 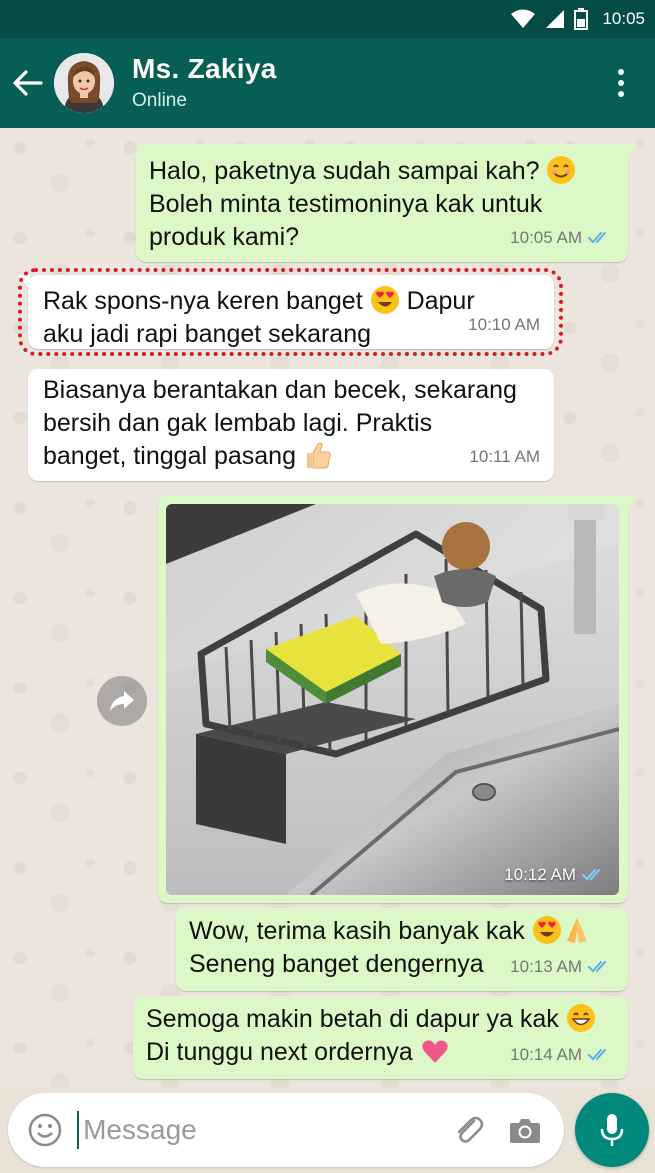 What do you see at coordinates (561, 170) in the screenshot?
I see `smiling-face-emoji-icon` at bounding box center [561, 170].